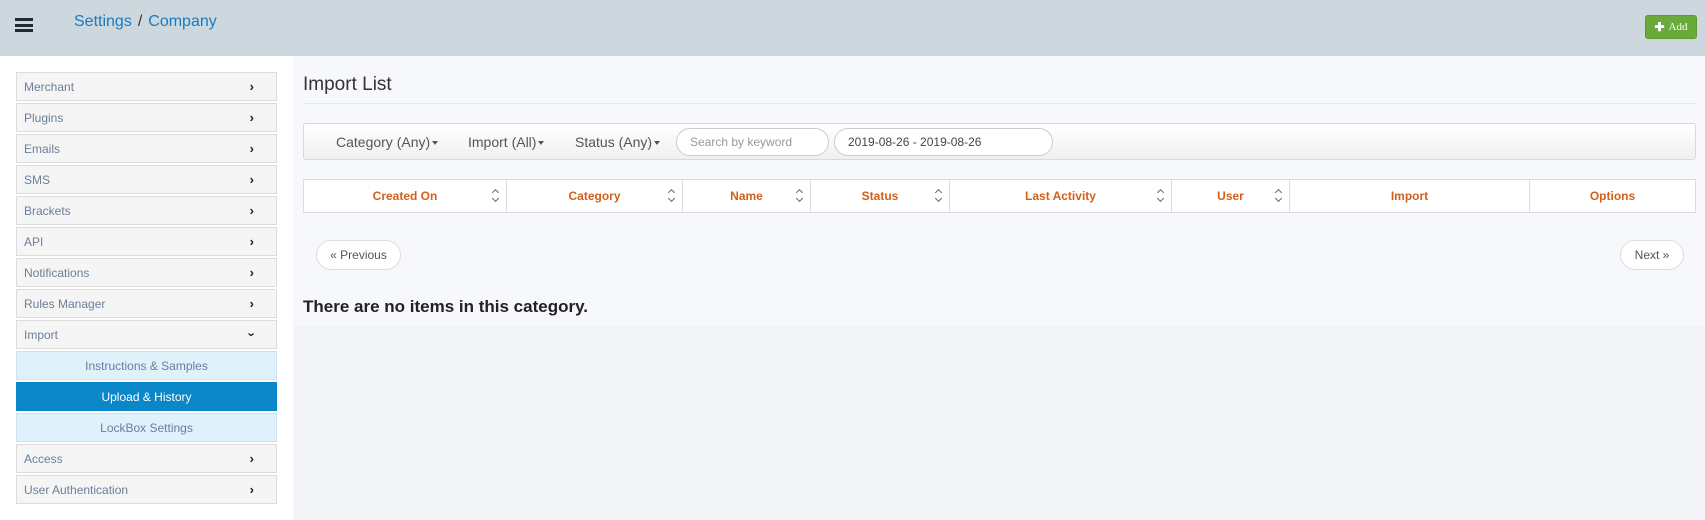 The image size is (1705, 520). I want to click on sidebar-item-access: Access ›, so click(146, 458).